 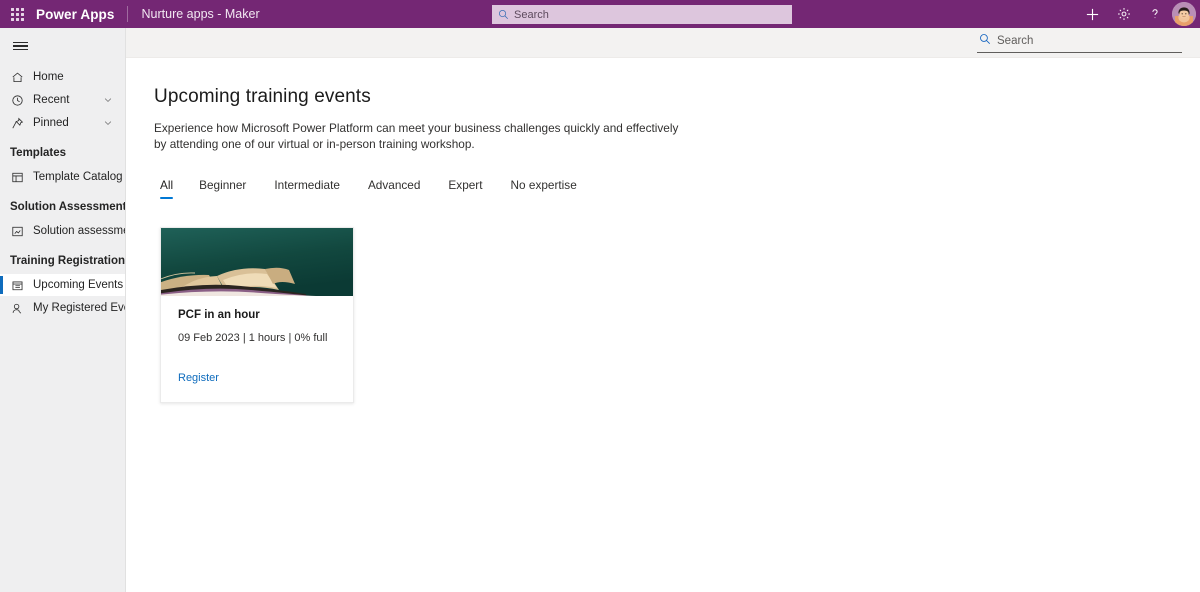 What do you see at coordinates (253, 338) in the screenshot?
I see `event-card-meta: 09 Feb 2023 | 1 hours | 0% full` at bounding box center [253, 338].